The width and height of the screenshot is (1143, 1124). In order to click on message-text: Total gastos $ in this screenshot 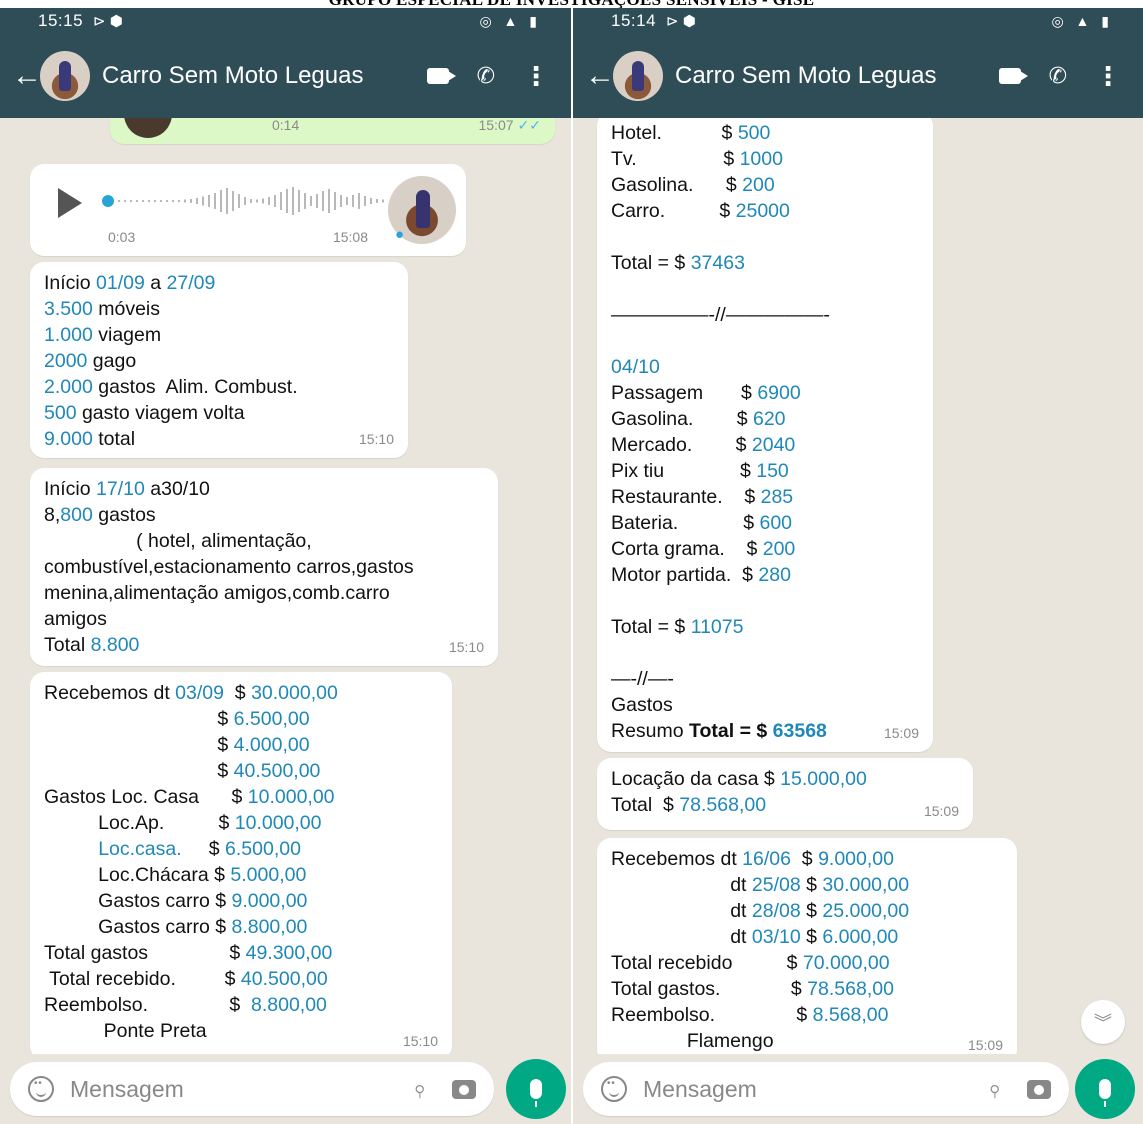, I will do `click(145, 953)`.